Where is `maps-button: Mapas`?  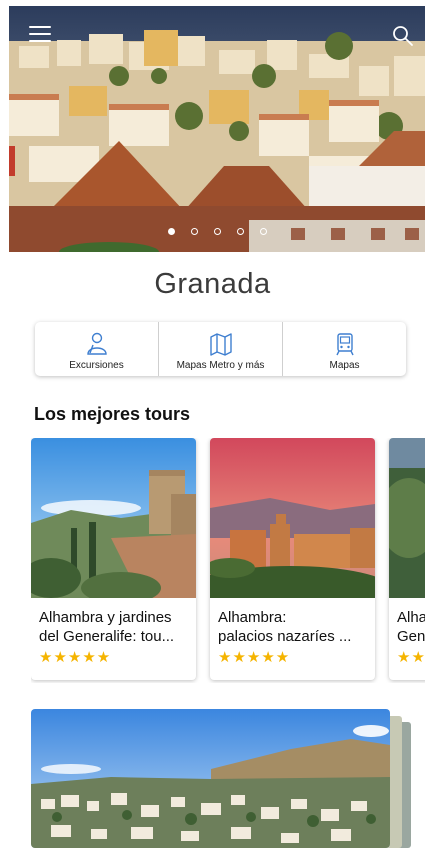 maps-button: Mapas is located at coordinates (344, 349).